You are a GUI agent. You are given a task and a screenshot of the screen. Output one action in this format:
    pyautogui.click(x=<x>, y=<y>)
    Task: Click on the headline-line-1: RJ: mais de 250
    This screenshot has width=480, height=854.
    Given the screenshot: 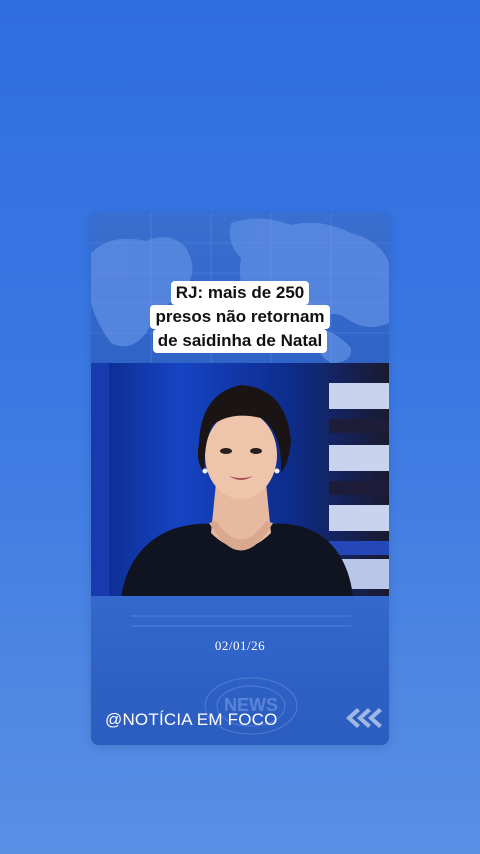 What is the action you would take?
    pyautogui.click(x=240, y=293)
    